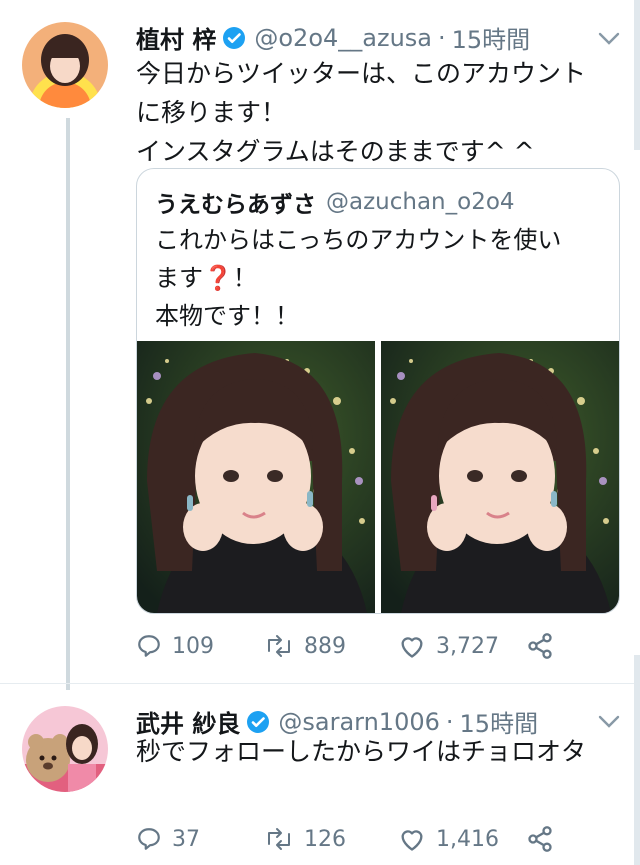  Describe the element at coordinates (176, 37) in the screenshot. I see `display-name: 植村 梓` at that location.